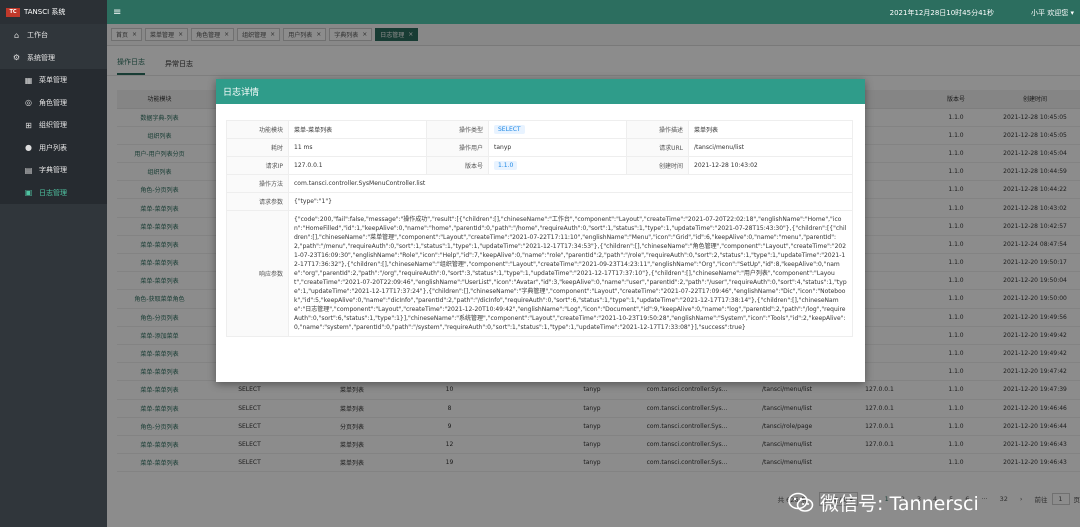 Image resolution: width=1080 pixels, height=527 pixels. Describe the element at coordinates (457, 147) in the screenshot. I see `op-user-label: 操作用户` at that location.